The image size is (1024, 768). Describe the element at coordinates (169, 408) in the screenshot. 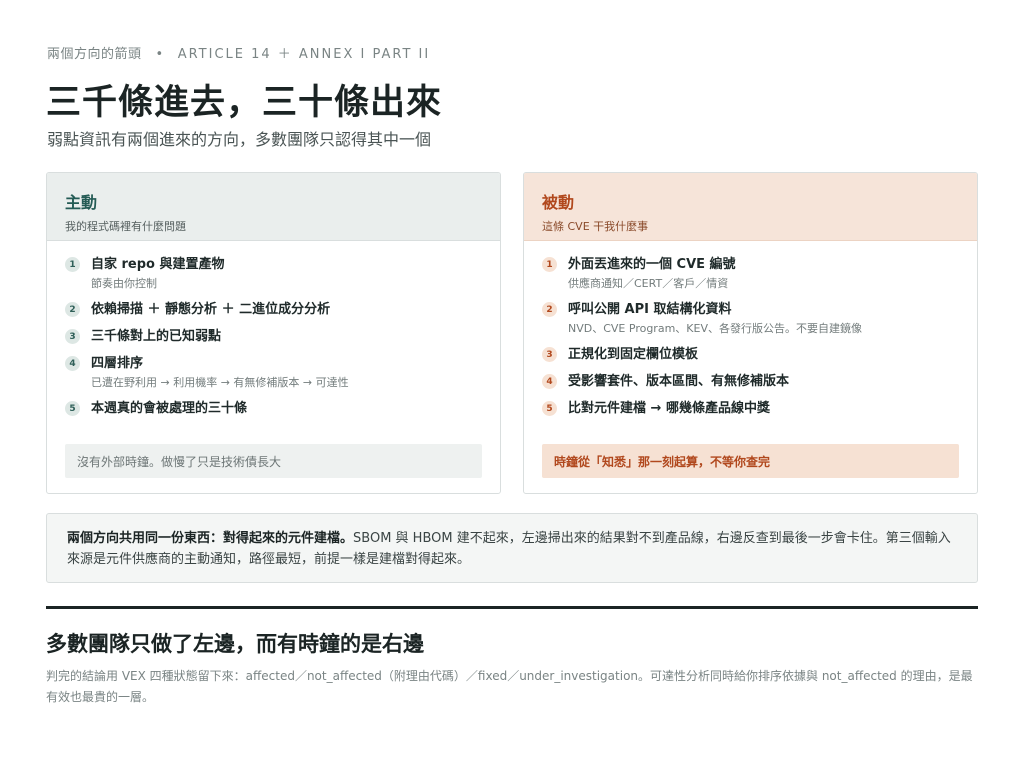

I see `step-title: 本週真的會被處理的三十條` at that location.